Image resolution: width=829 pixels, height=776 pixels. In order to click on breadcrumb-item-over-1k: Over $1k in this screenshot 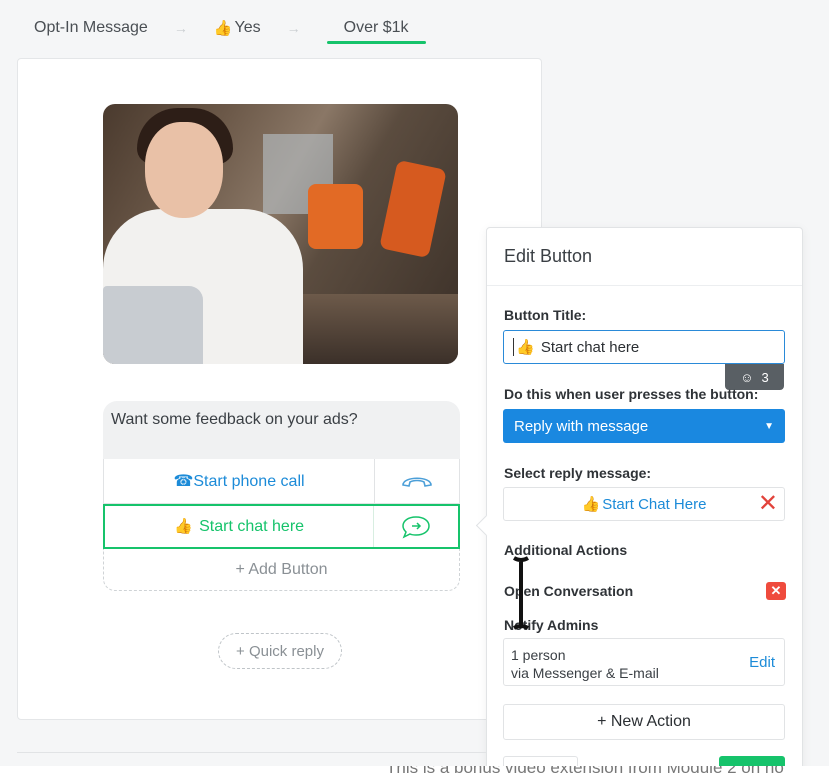, I will do `click(376, 31)`.